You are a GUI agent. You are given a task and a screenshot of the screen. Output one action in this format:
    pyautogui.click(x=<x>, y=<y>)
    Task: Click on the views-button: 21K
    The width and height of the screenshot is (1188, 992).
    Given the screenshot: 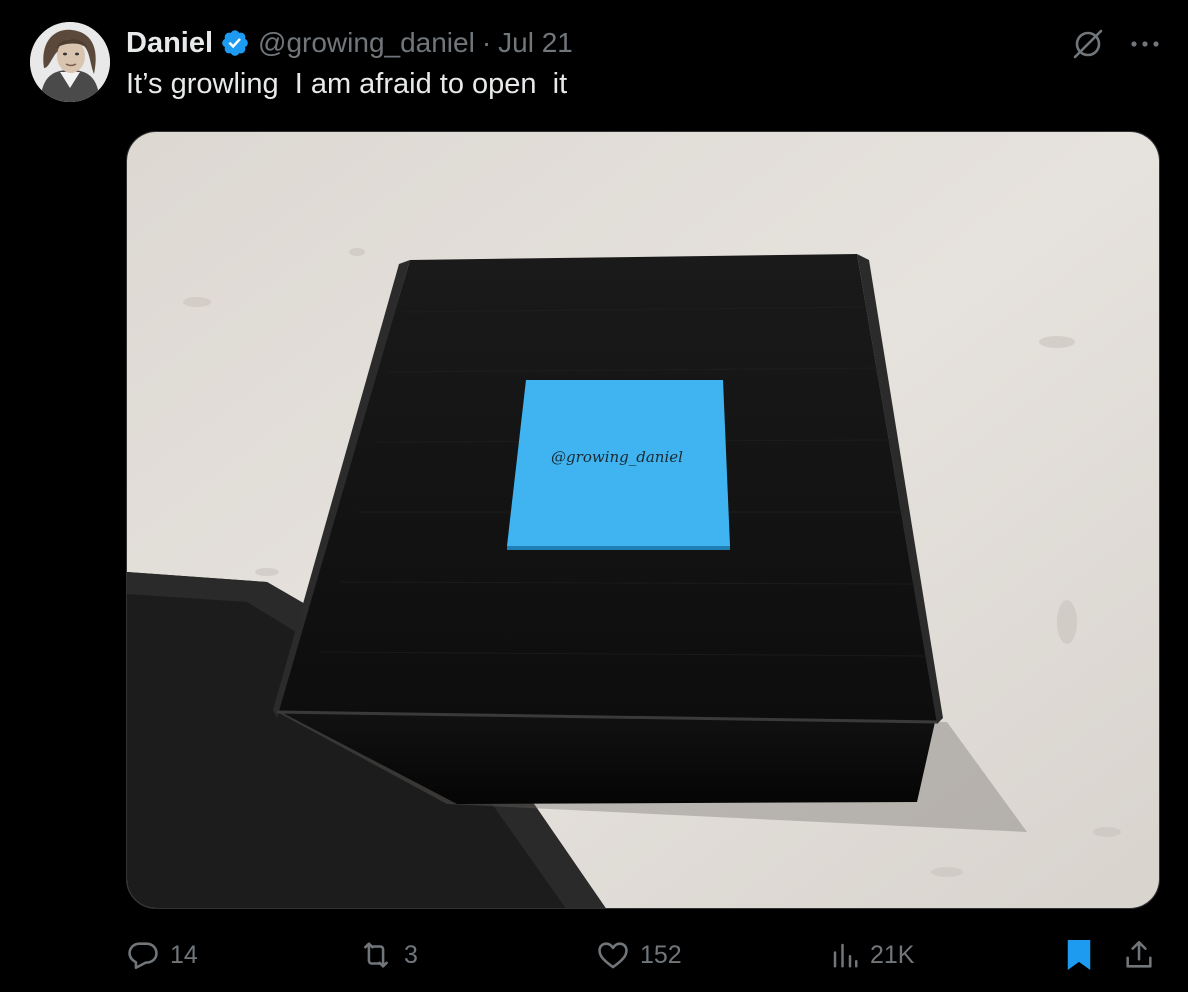 What is the action you would take?
    pyautogui.click(x=872, y=955)
    